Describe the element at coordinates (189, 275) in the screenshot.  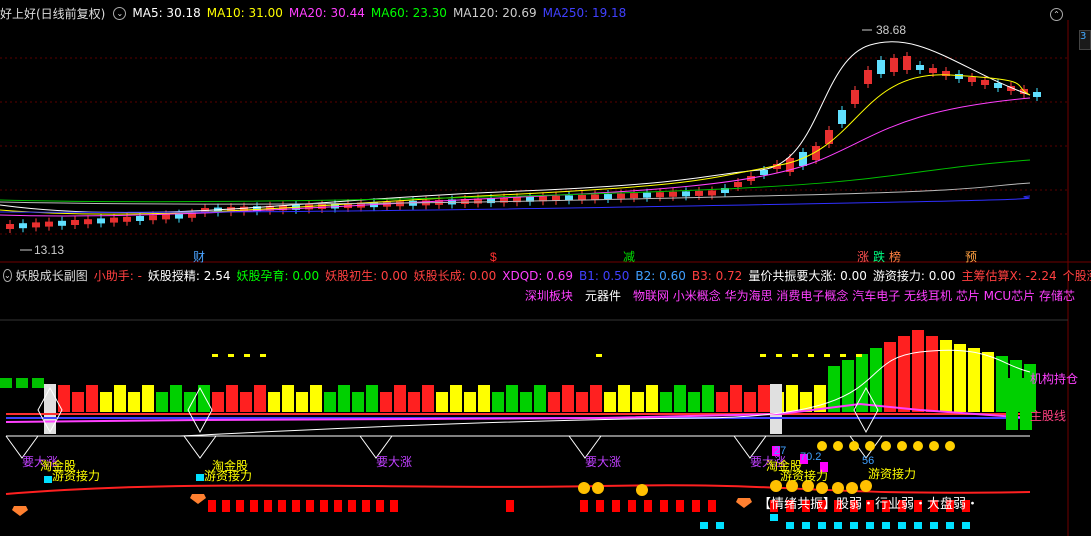
I see `indicator-value-1: 妖股授精: 2.54` at that location.